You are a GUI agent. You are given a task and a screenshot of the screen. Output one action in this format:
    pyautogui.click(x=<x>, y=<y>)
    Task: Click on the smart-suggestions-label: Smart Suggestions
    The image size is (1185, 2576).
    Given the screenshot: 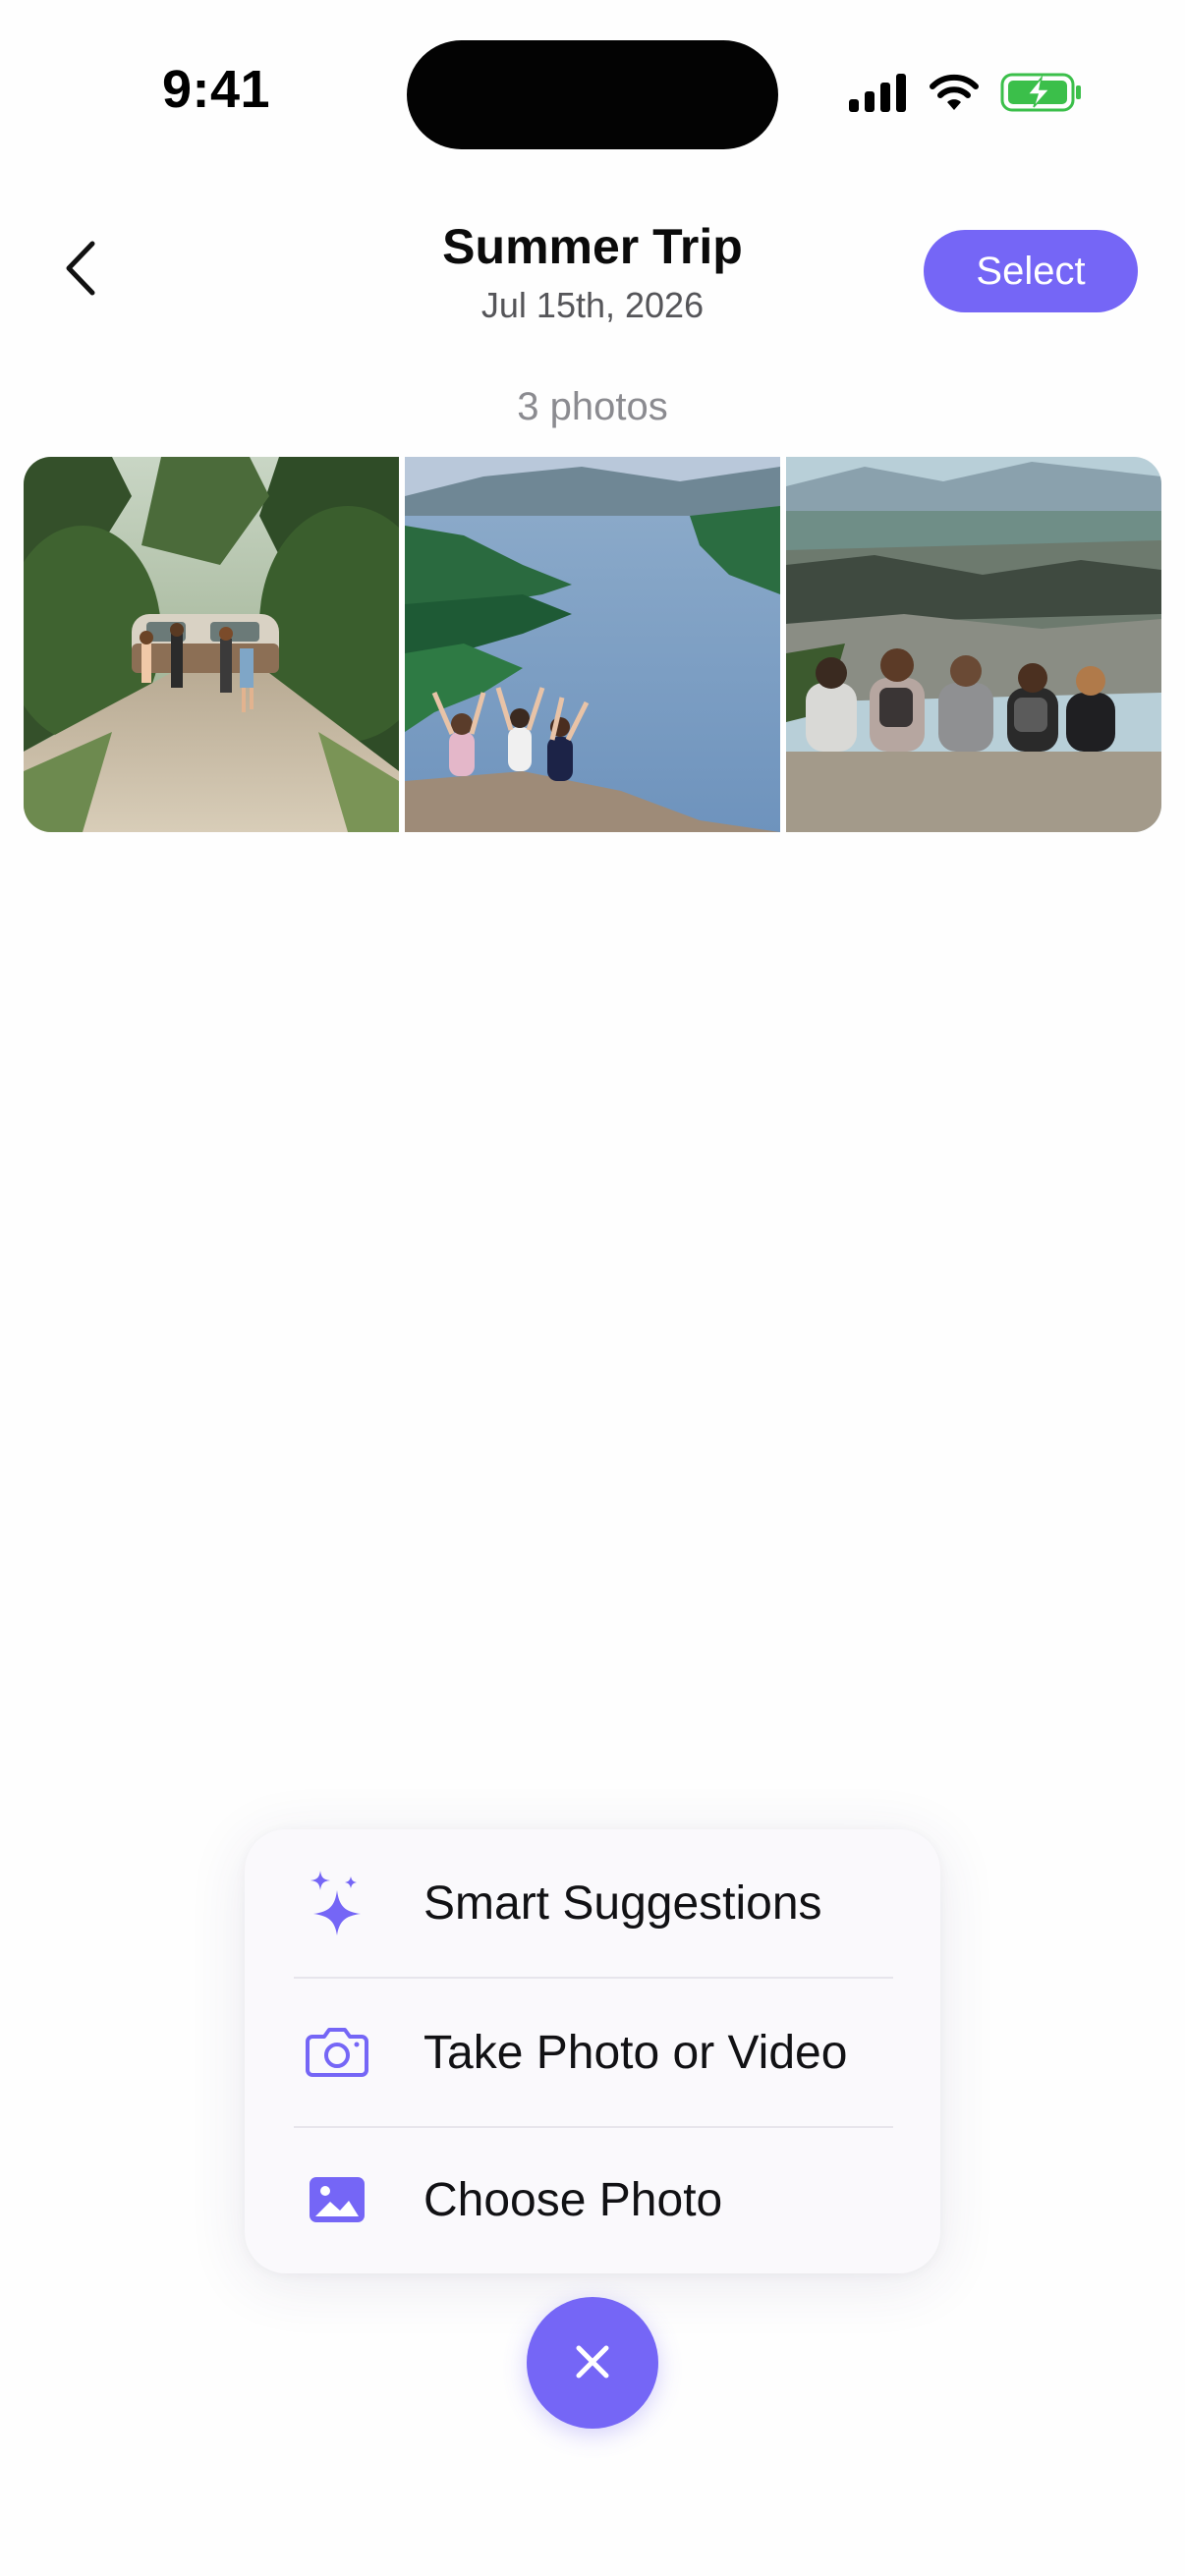 What is the action you would take?
    pyautogui.click(x=623, y=1903)
    